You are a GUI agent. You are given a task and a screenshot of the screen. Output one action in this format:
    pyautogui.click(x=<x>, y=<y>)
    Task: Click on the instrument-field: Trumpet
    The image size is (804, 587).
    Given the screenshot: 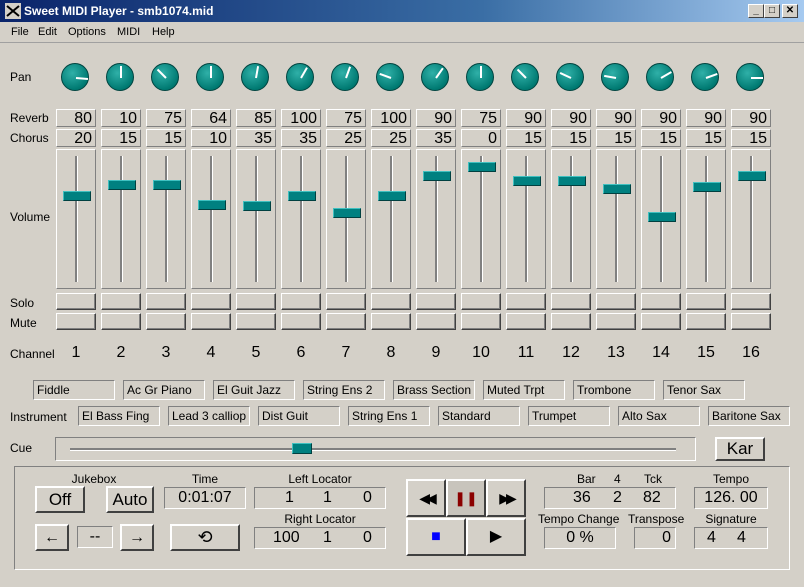 What is the action you would take?
    pyautogui.click(x=569, y=416)
    